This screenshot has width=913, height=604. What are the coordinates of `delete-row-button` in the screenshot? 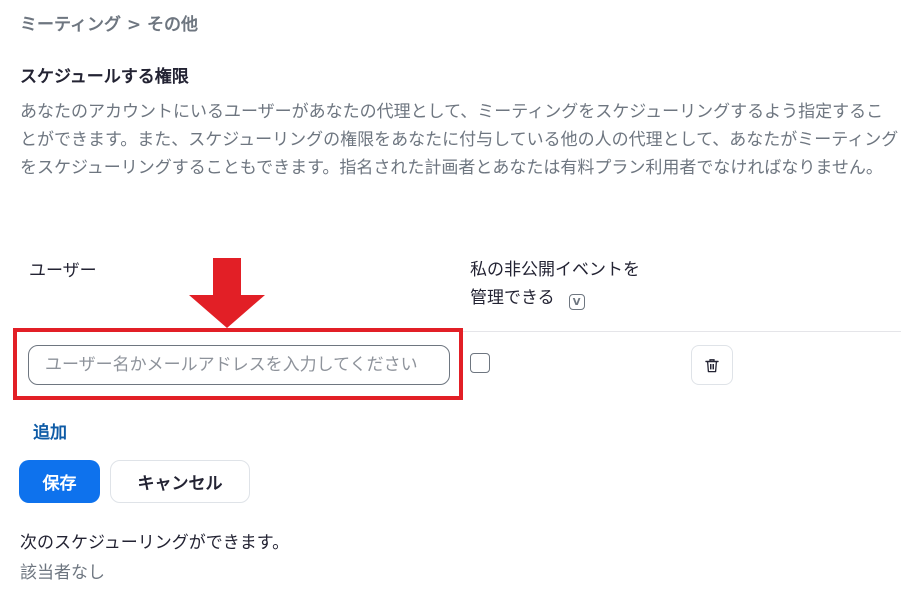 It's located at (712, 365).